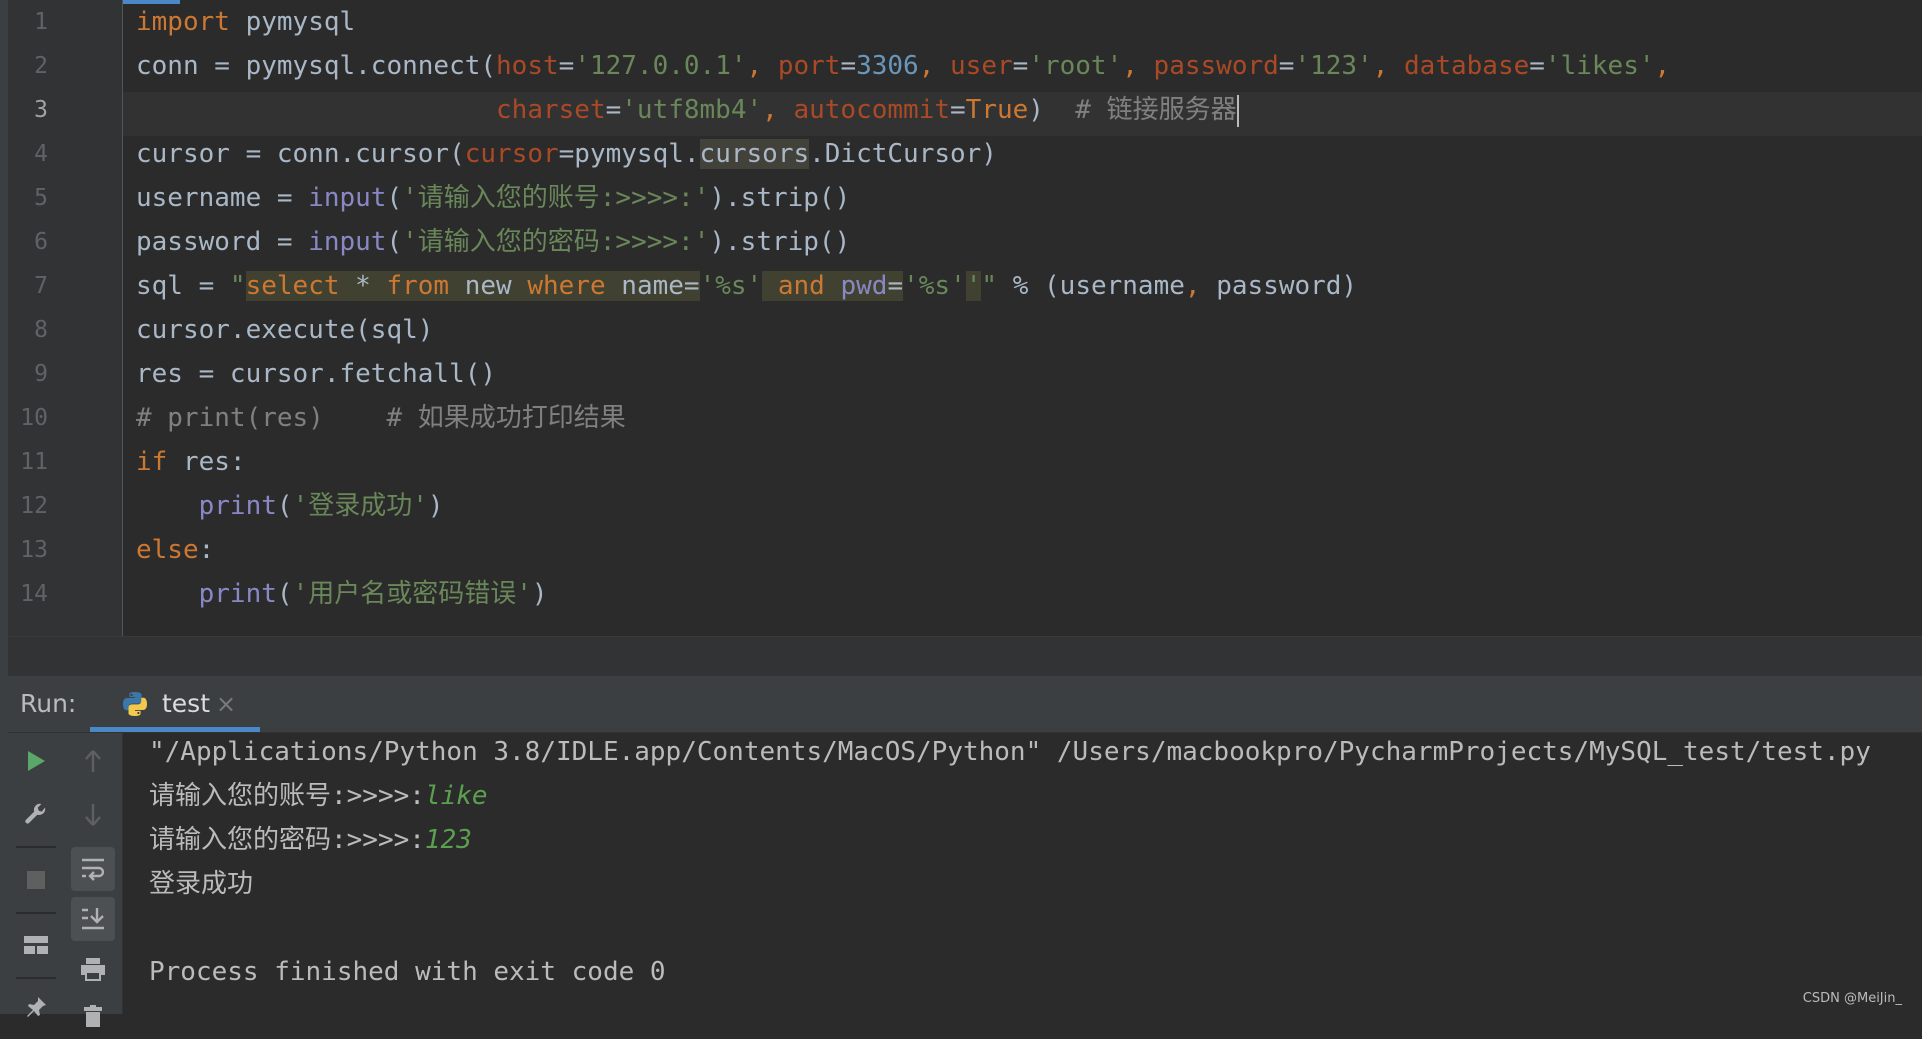  What do you see at coordinates (41, 22) in the screenshot?
I see `line-number: 1` at bounding box center [41, 22].